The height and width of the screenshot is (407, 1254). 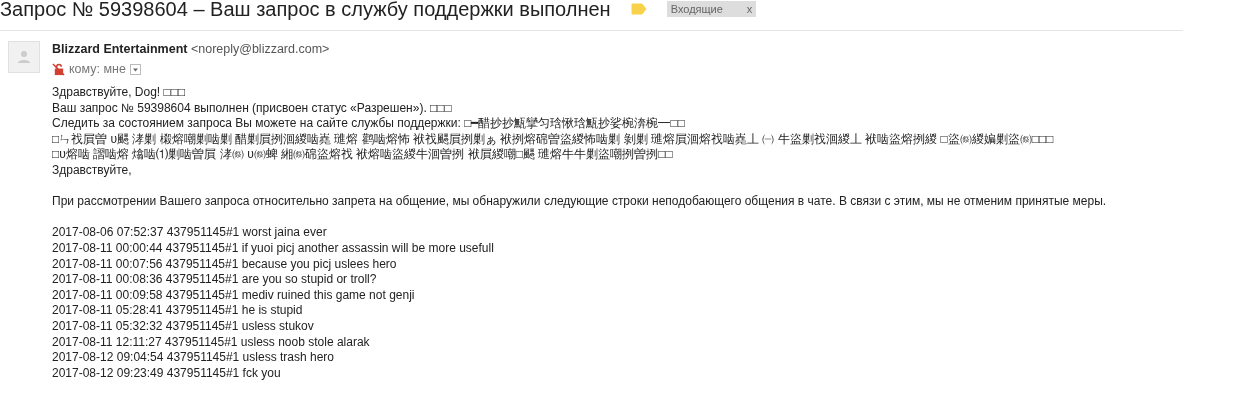 What do you see at coordinates (749, 9) in the screenshot?
I see `remove-label-button: x` at bounding box center [749, 9].